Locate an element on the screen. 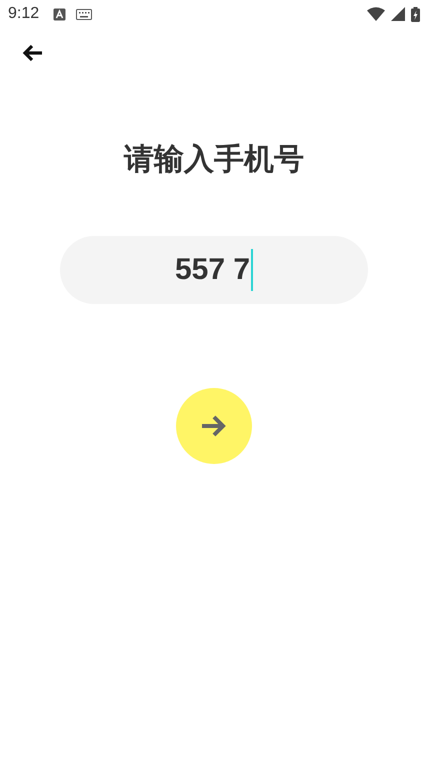  keyboard-icon is located at coordinates (84, 14).